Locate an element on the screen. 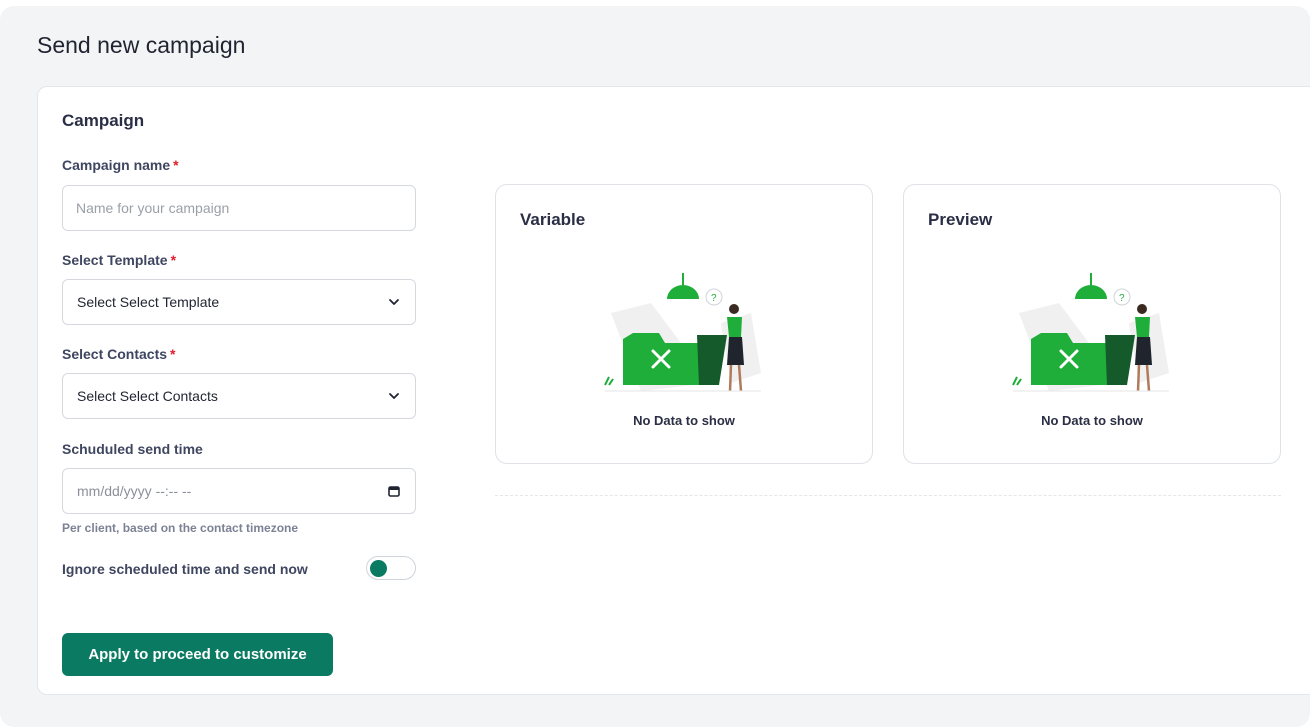  schedule-datetime-input: mm/dd/yyyy --:-- -- is located at coordinates (239, 491).